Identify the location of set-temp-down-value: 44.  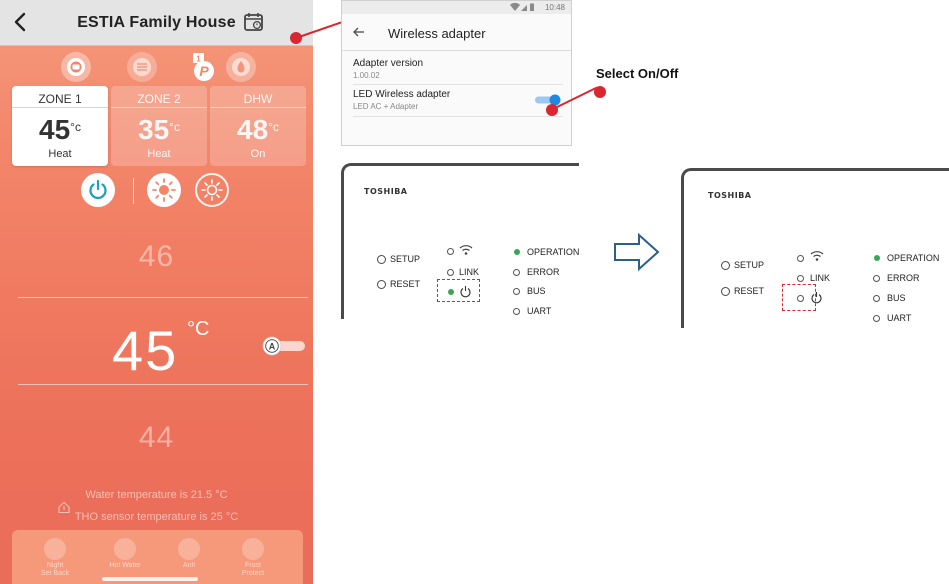
(156, 438).